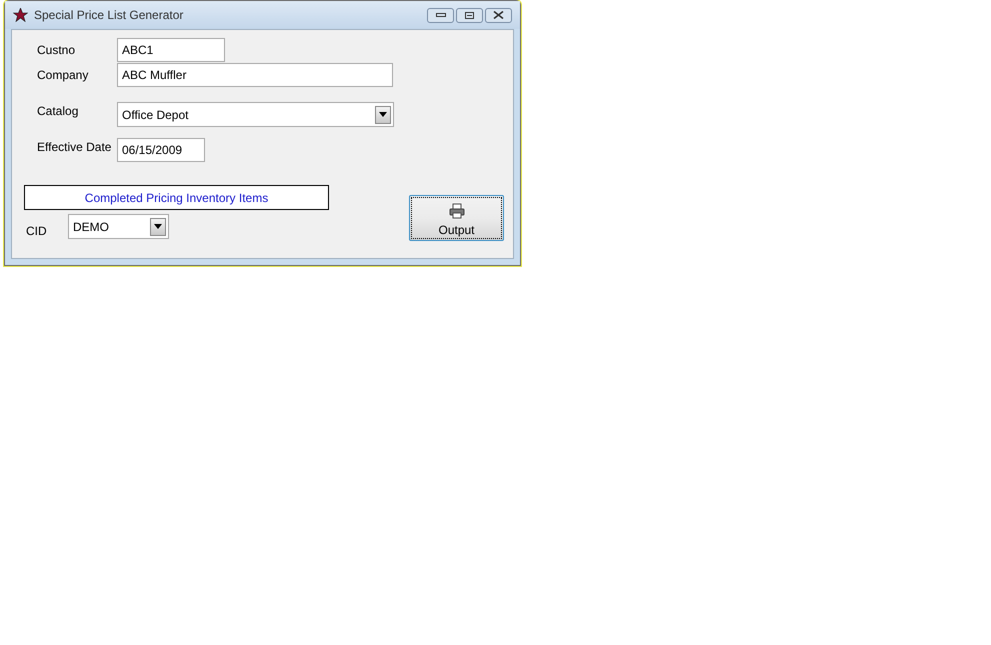 This screenshot has width=991, height=645. I want to click on field-label: Catalog, so click(58, 111).